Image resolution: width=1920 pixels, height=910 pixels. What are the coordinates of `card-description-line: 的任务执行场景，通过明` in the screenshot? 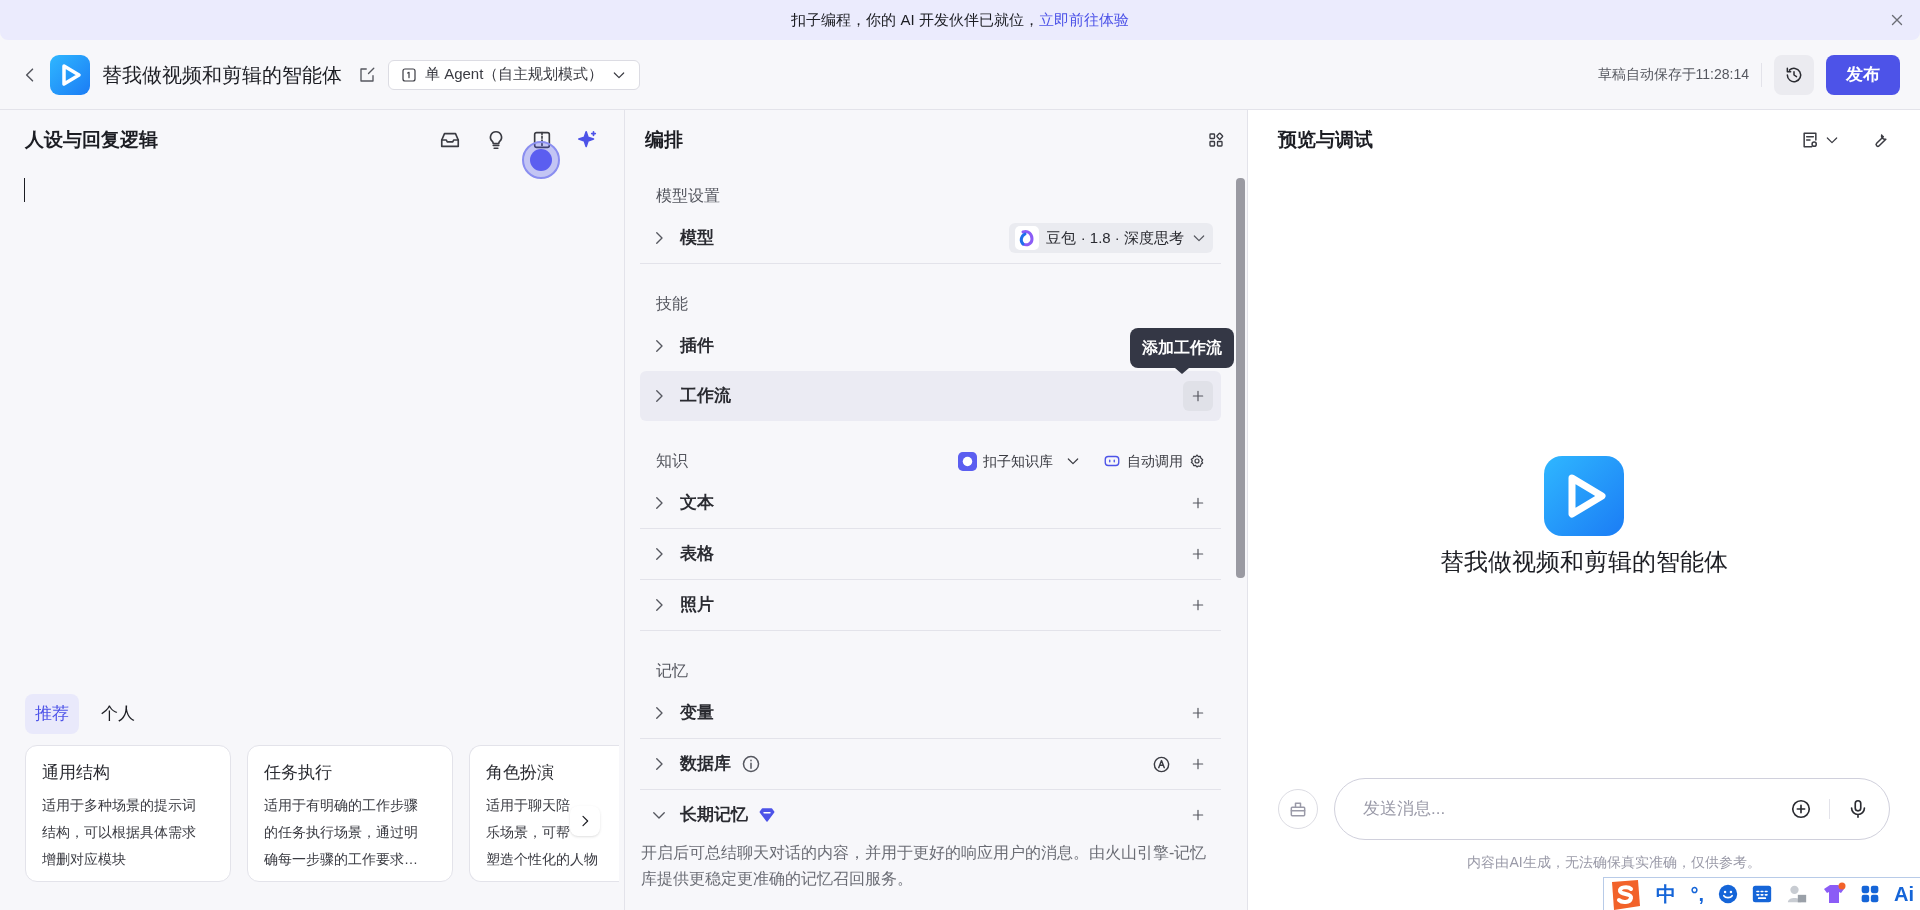 It's located at (341, 832).